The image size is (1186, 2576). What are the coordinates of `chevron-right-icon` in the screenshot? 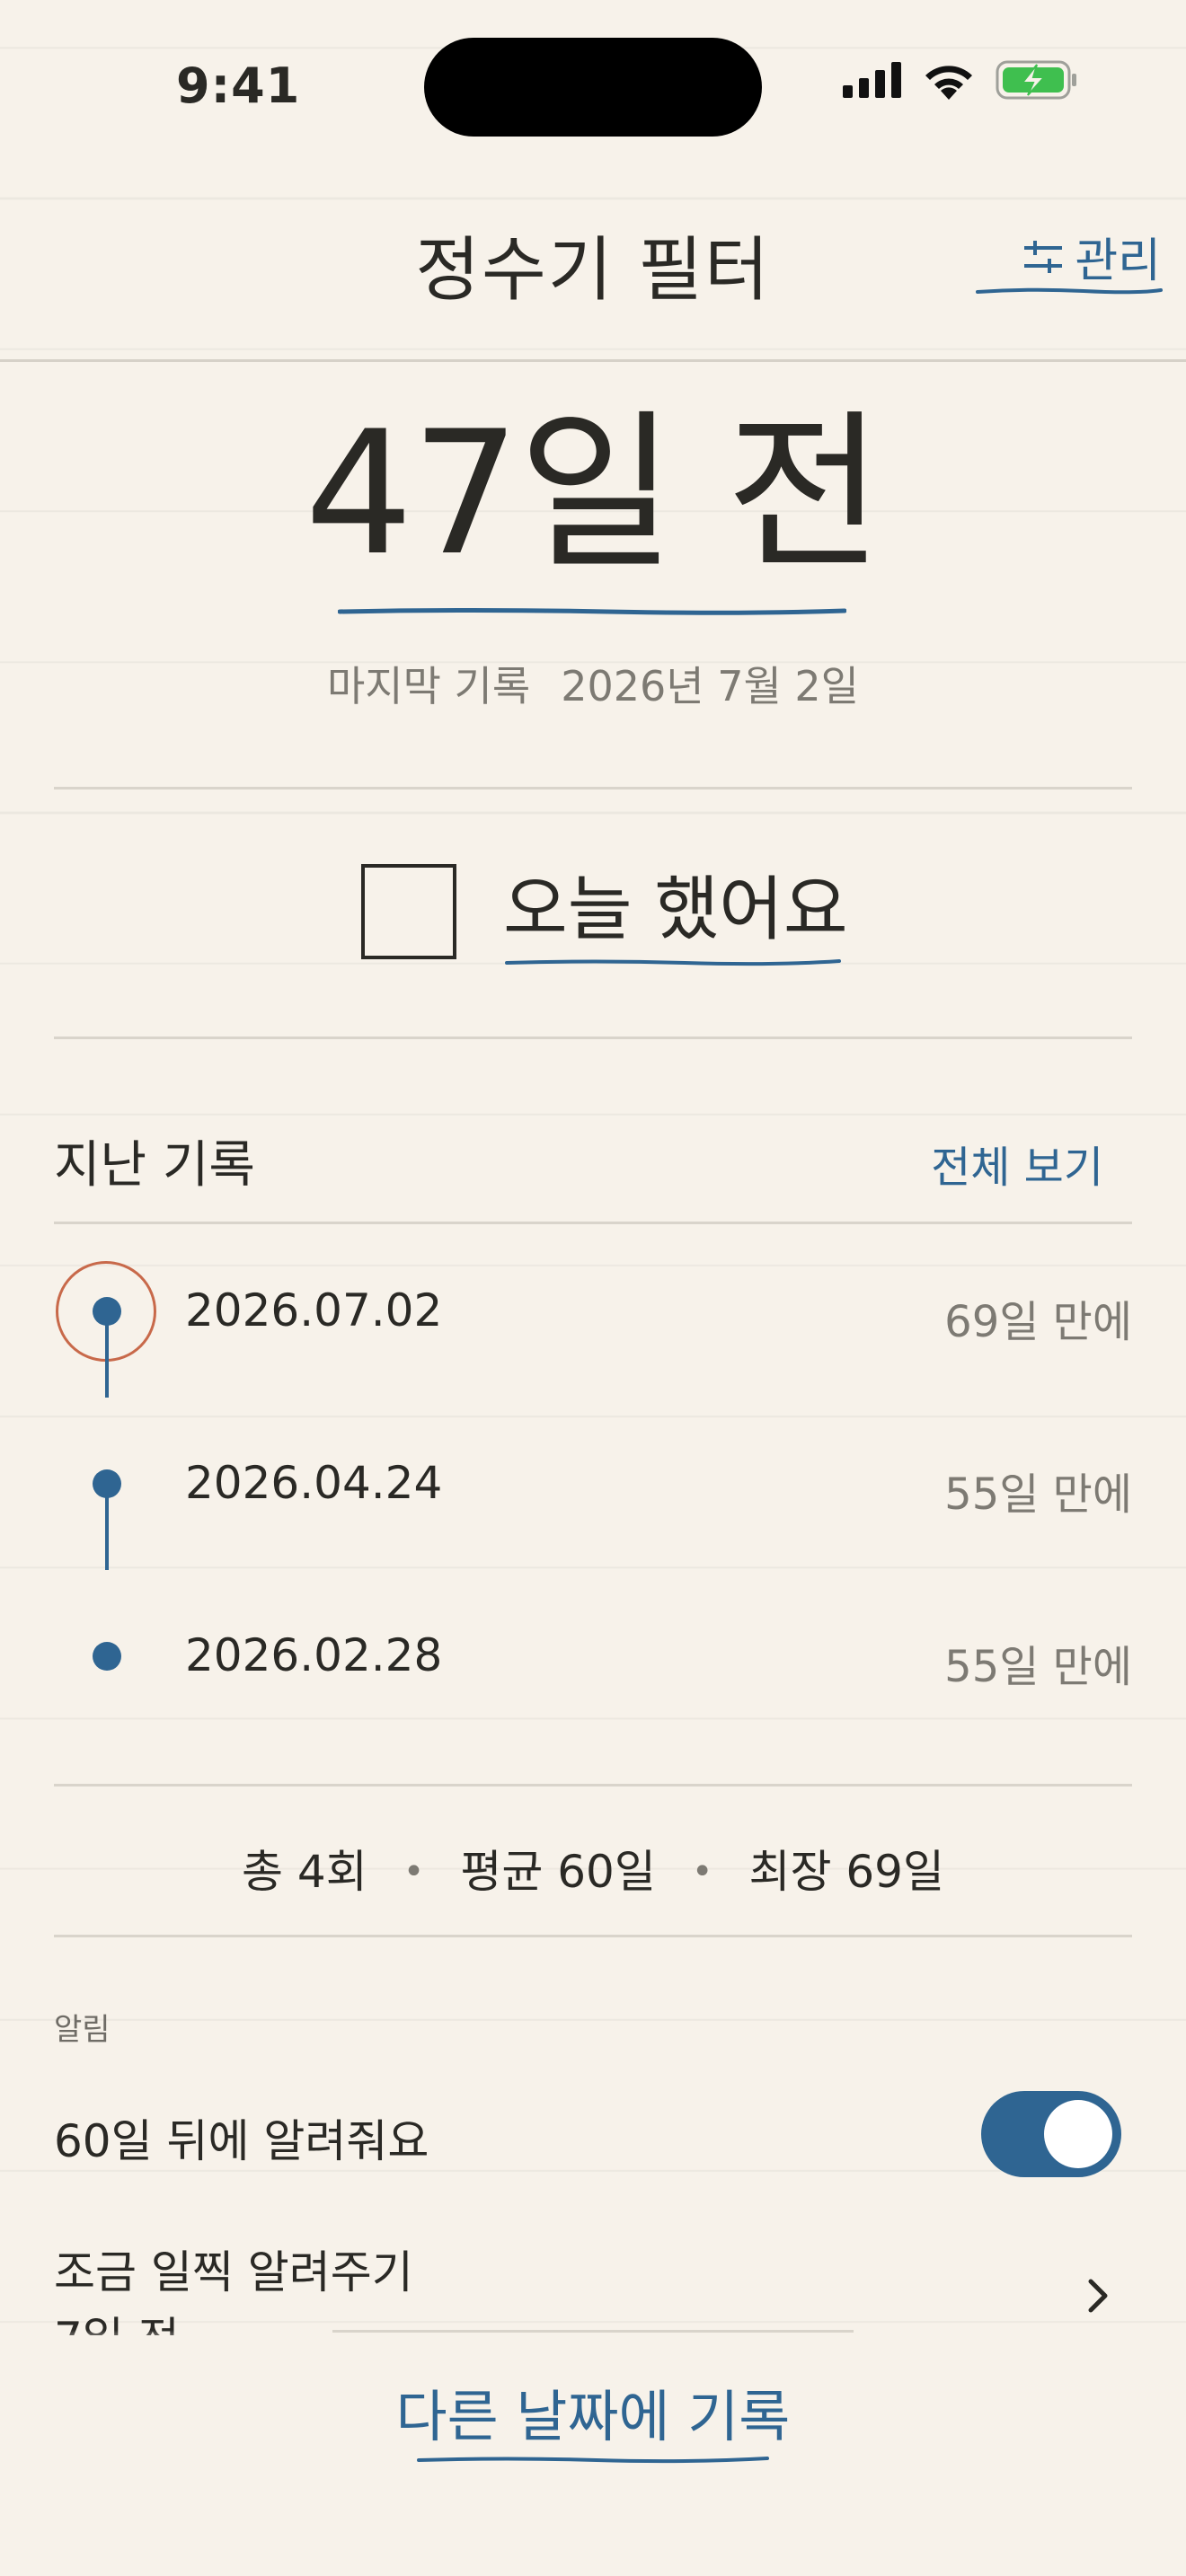 It's located at (1098, 2296).